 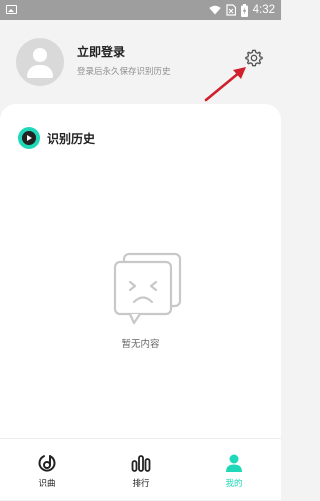 What do you see at coordinates (147, 288) in the screenshot?
I see `empty-face-icon` at bounding box center [147, 288].